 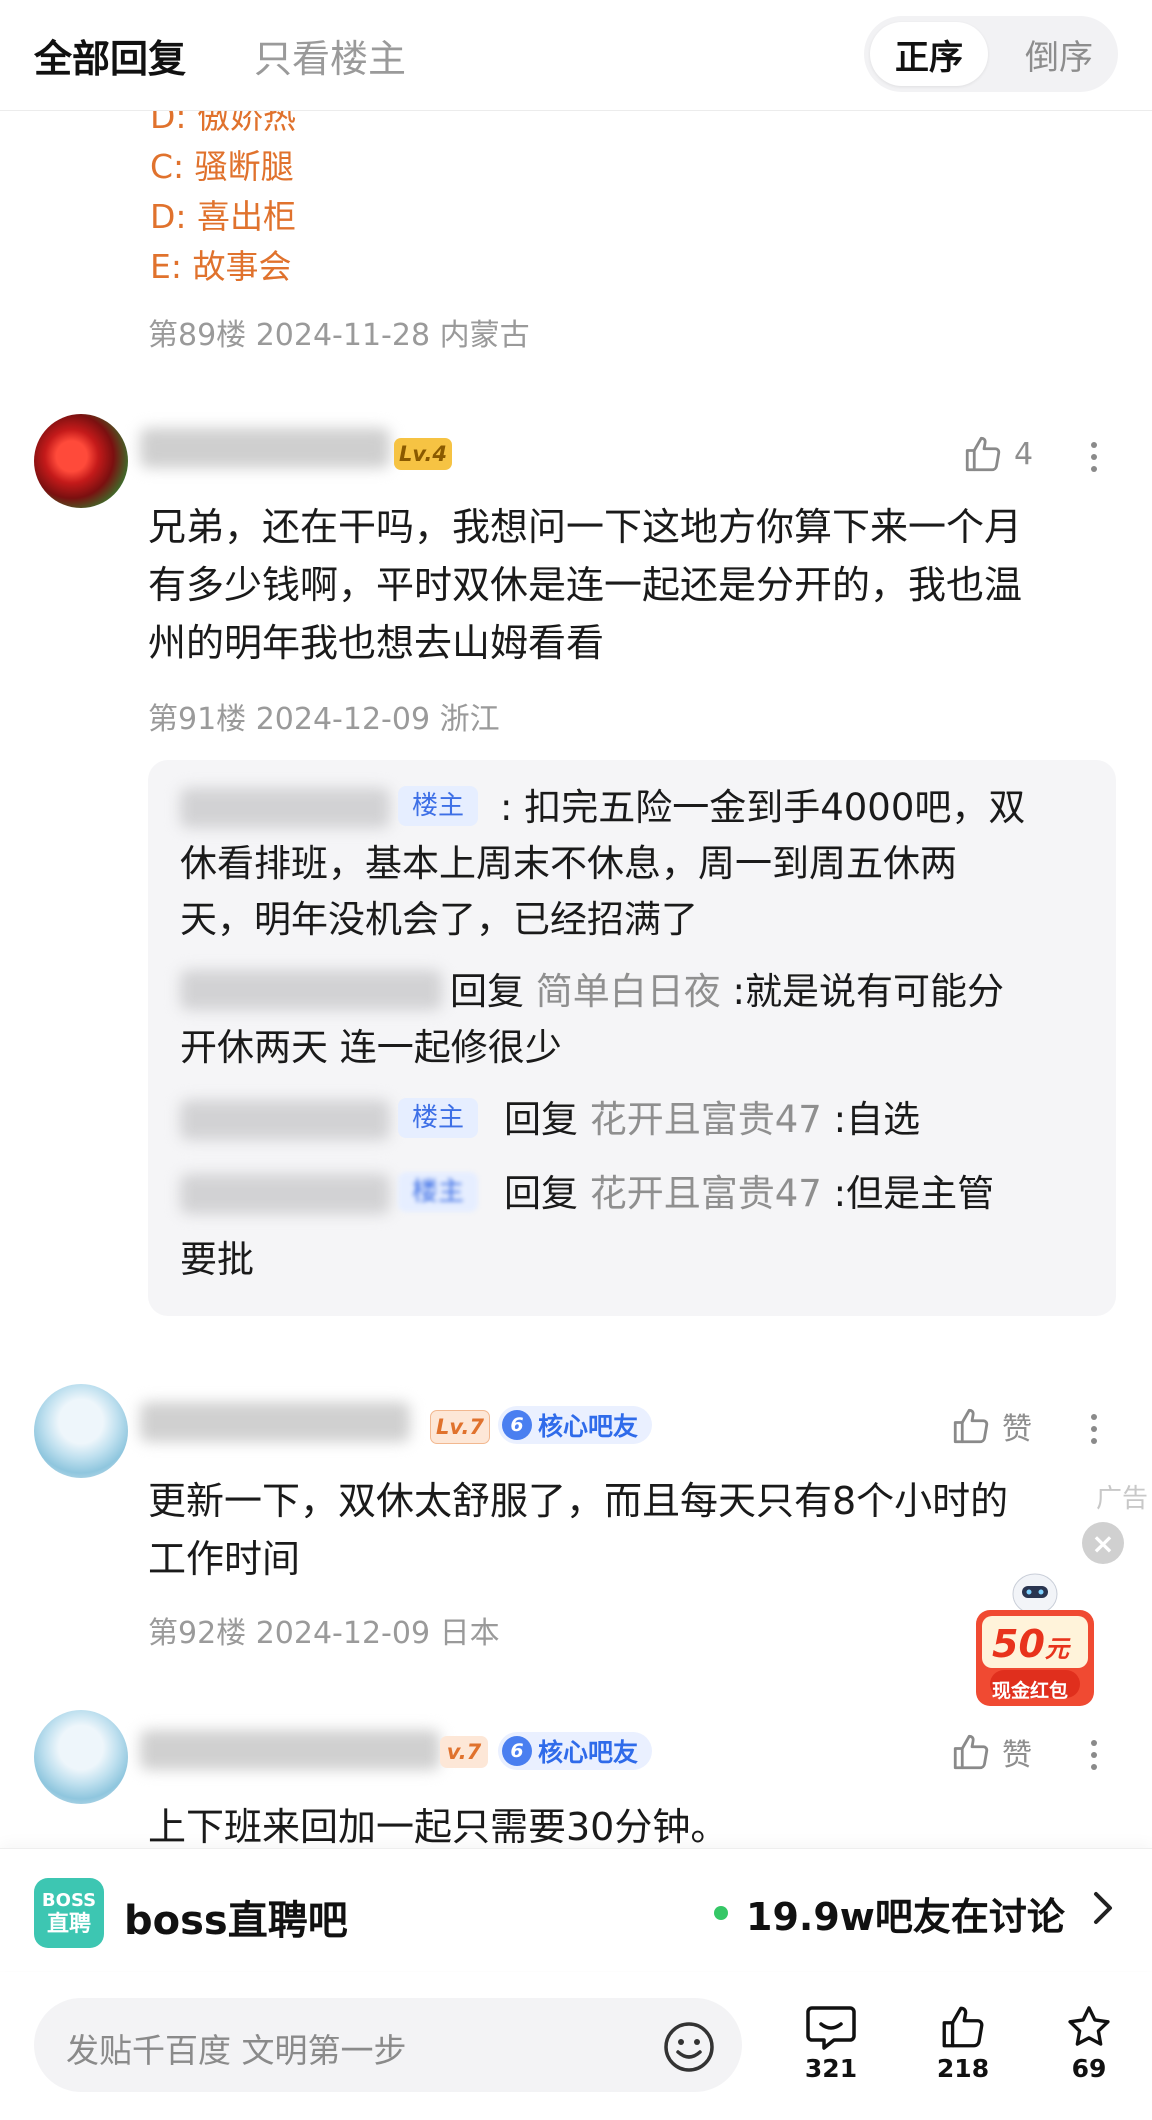 I want to click on red-packet-label: 现金红包, so click(x=1030, y=1691).